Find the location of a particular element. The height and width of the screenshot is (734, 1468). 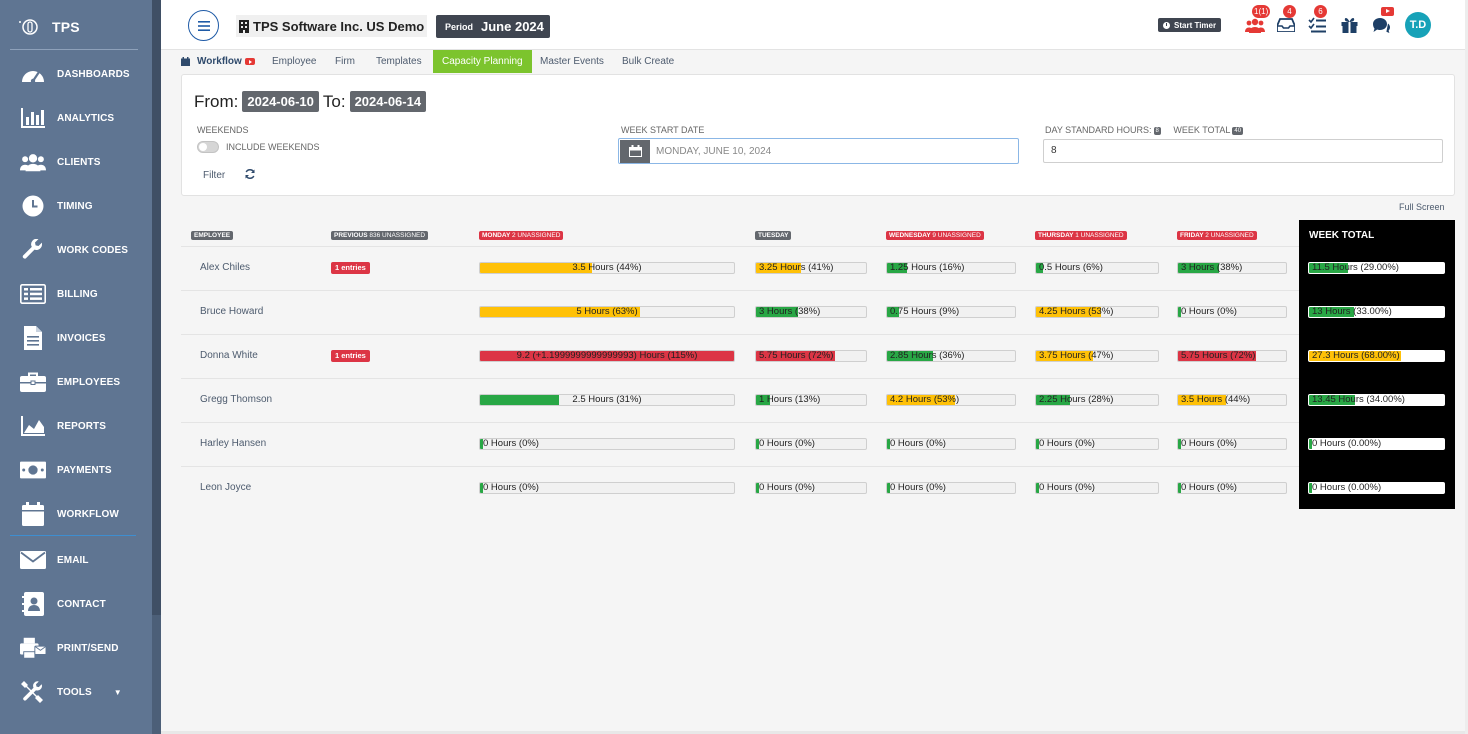

sidebar-item-invoices: INVOICES is located at coordinates (76, 338).